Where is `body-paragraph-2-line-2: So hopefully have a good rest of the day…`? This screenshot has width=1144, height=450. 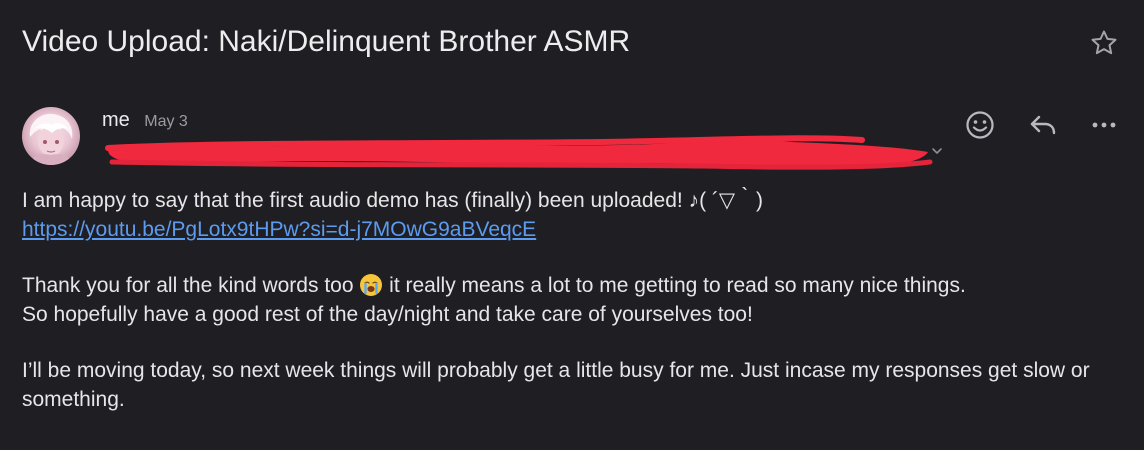
body-paragraph-2-line-2: So hopefully have a good rest of the day… is located at coordinates (387, 314).